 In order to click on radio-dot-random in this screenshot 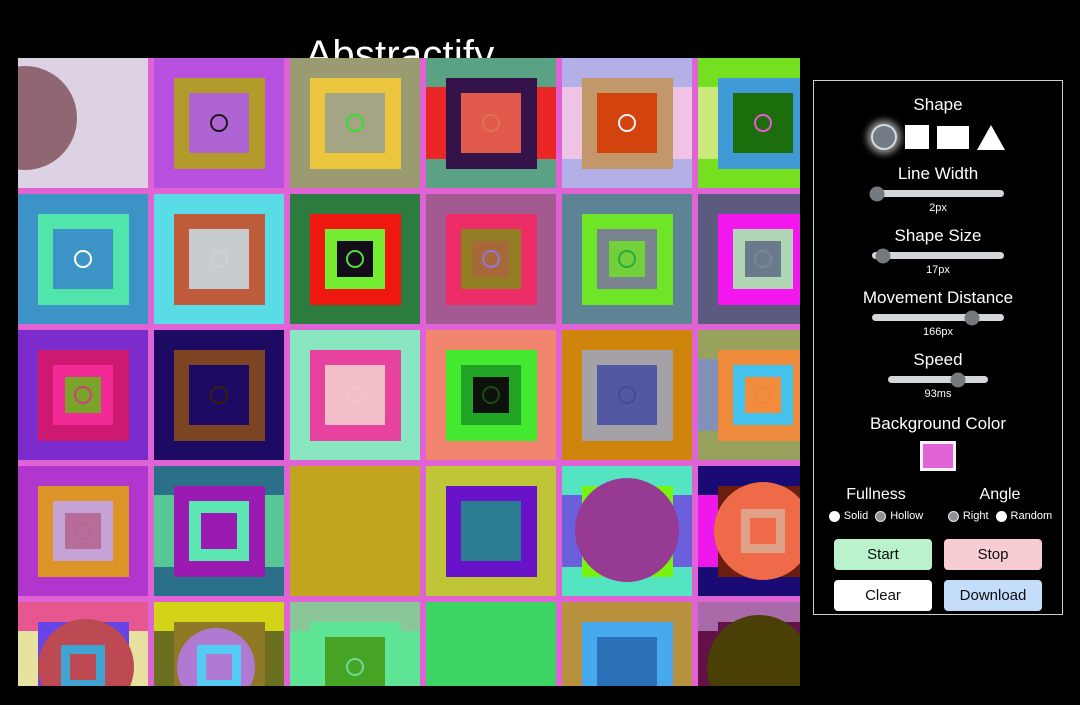, I will do `click(1001, 516)`.